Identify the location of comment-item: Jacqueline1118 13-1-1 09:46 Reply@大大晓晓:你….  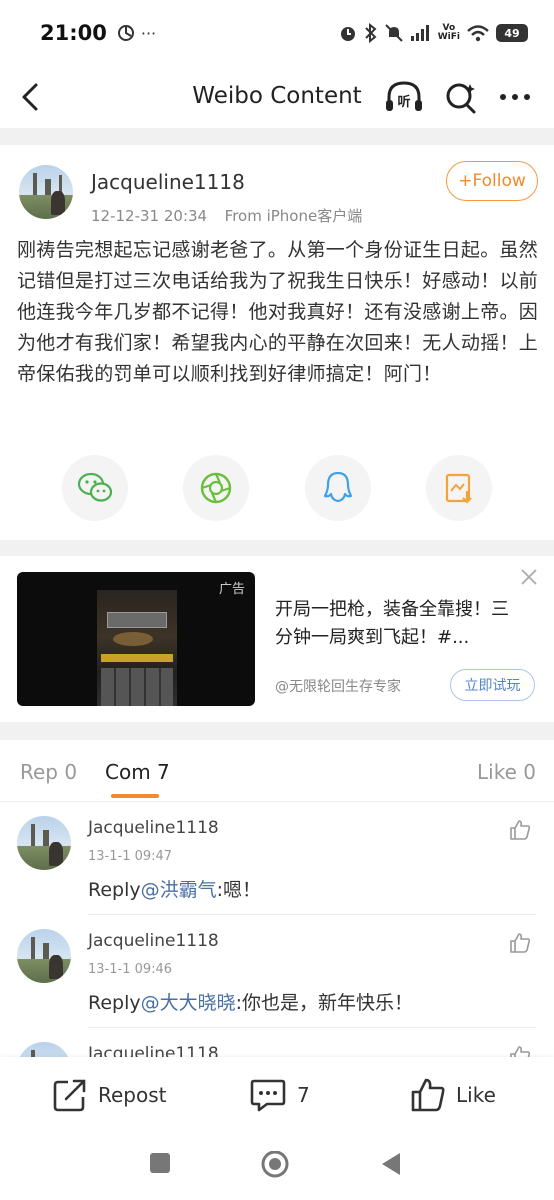
(277, 971).